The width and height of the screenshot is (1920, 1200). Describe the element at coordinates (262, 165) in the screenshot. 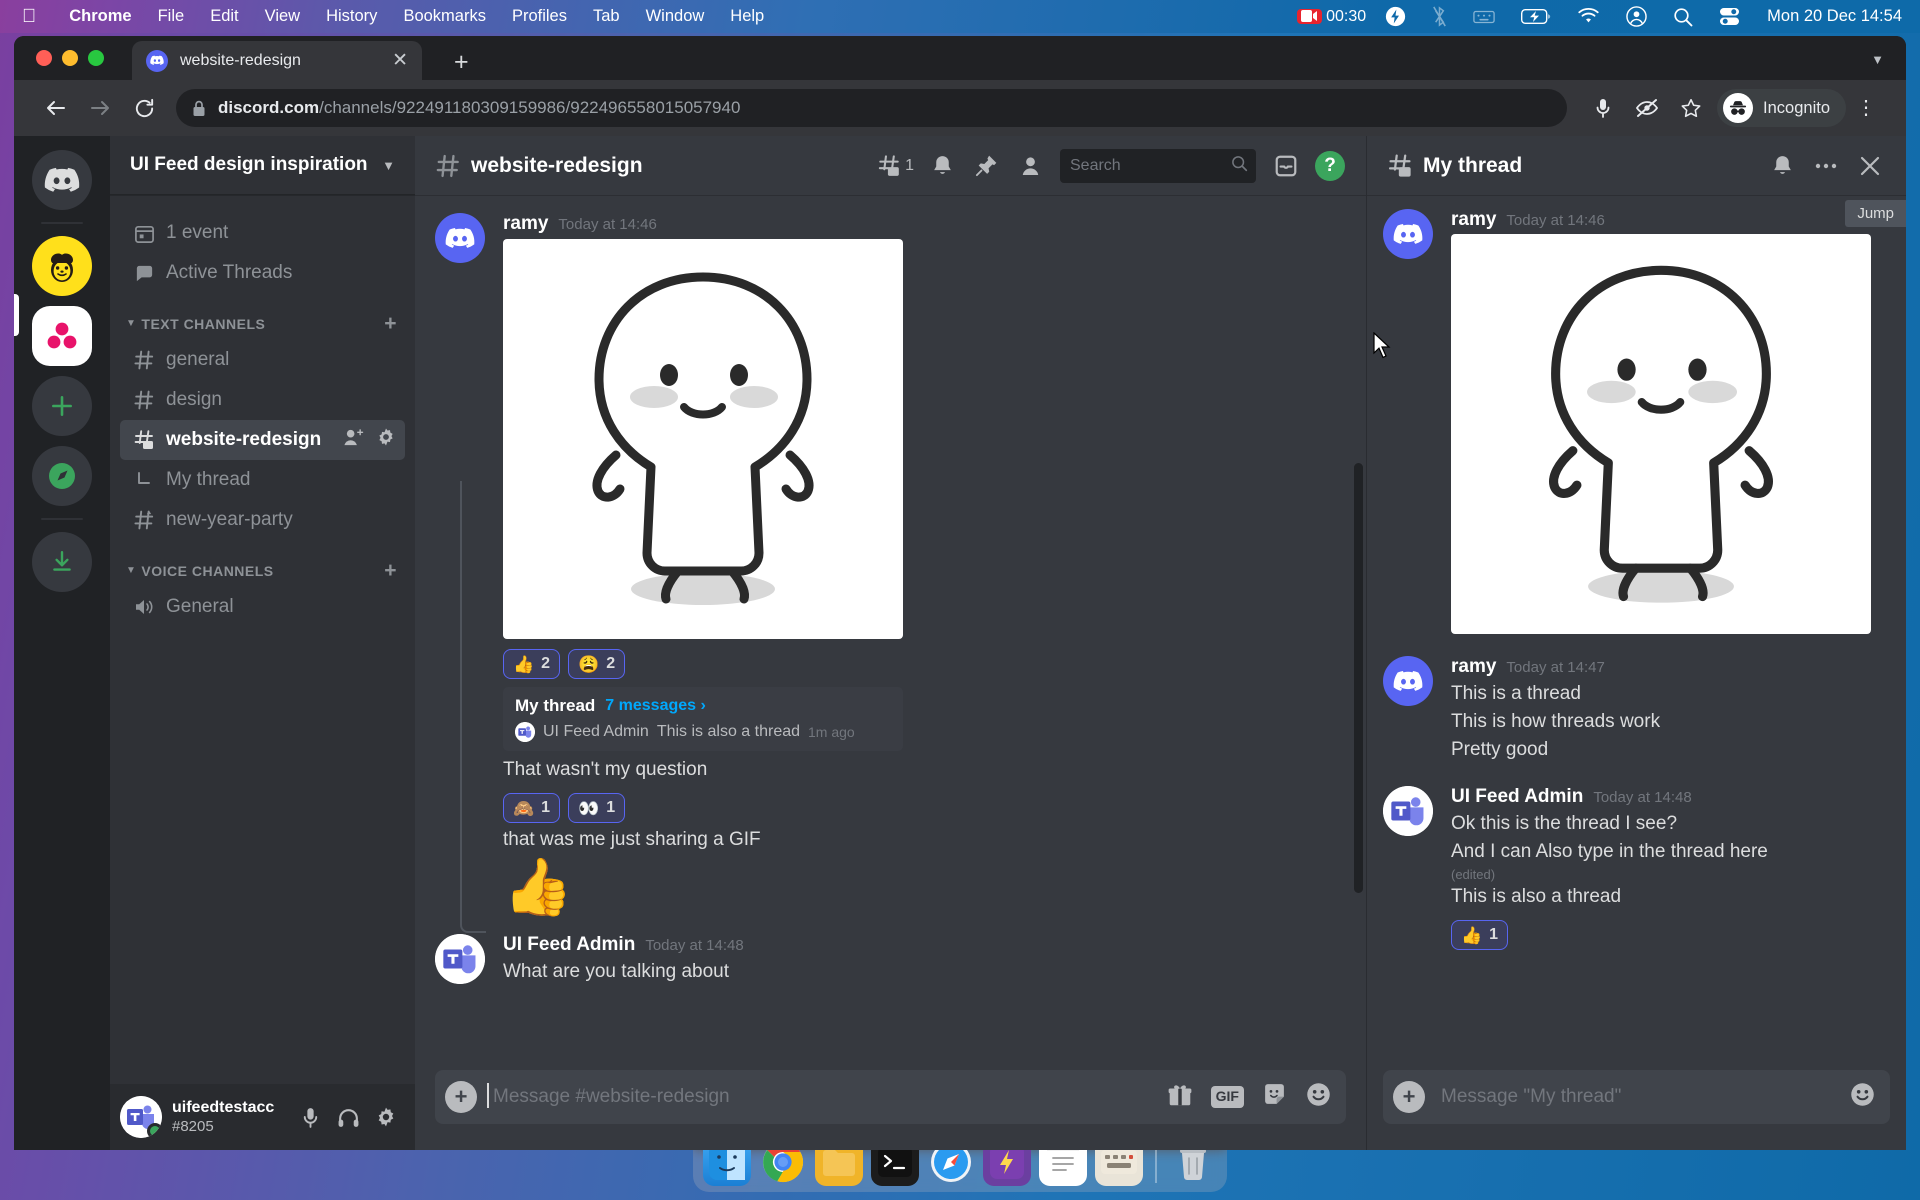

I see `server-header: UI Feed design inspiration ▼` at that location.